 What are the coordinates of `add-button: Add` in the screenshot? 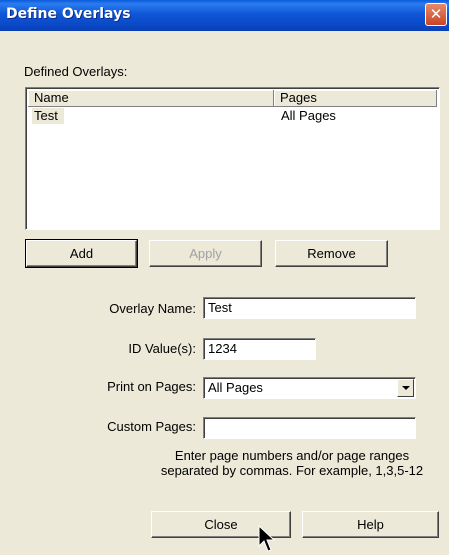 It's located at (81, 253).